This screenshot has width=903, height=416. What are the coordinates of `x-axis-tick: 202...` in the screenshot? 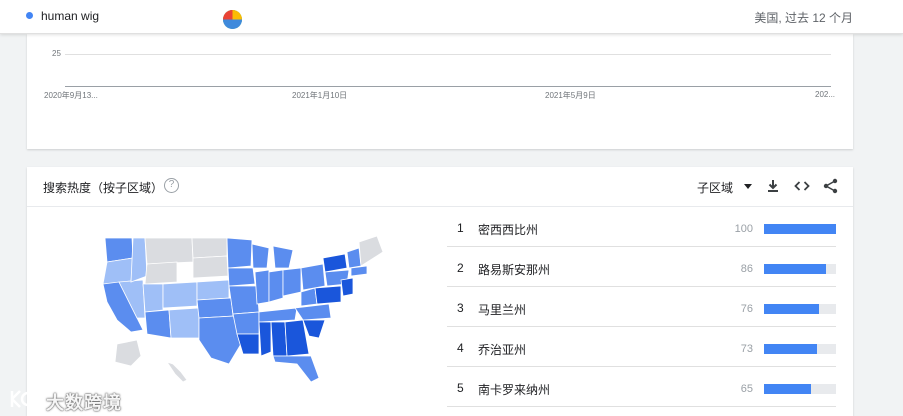 It's located at (825, 94).